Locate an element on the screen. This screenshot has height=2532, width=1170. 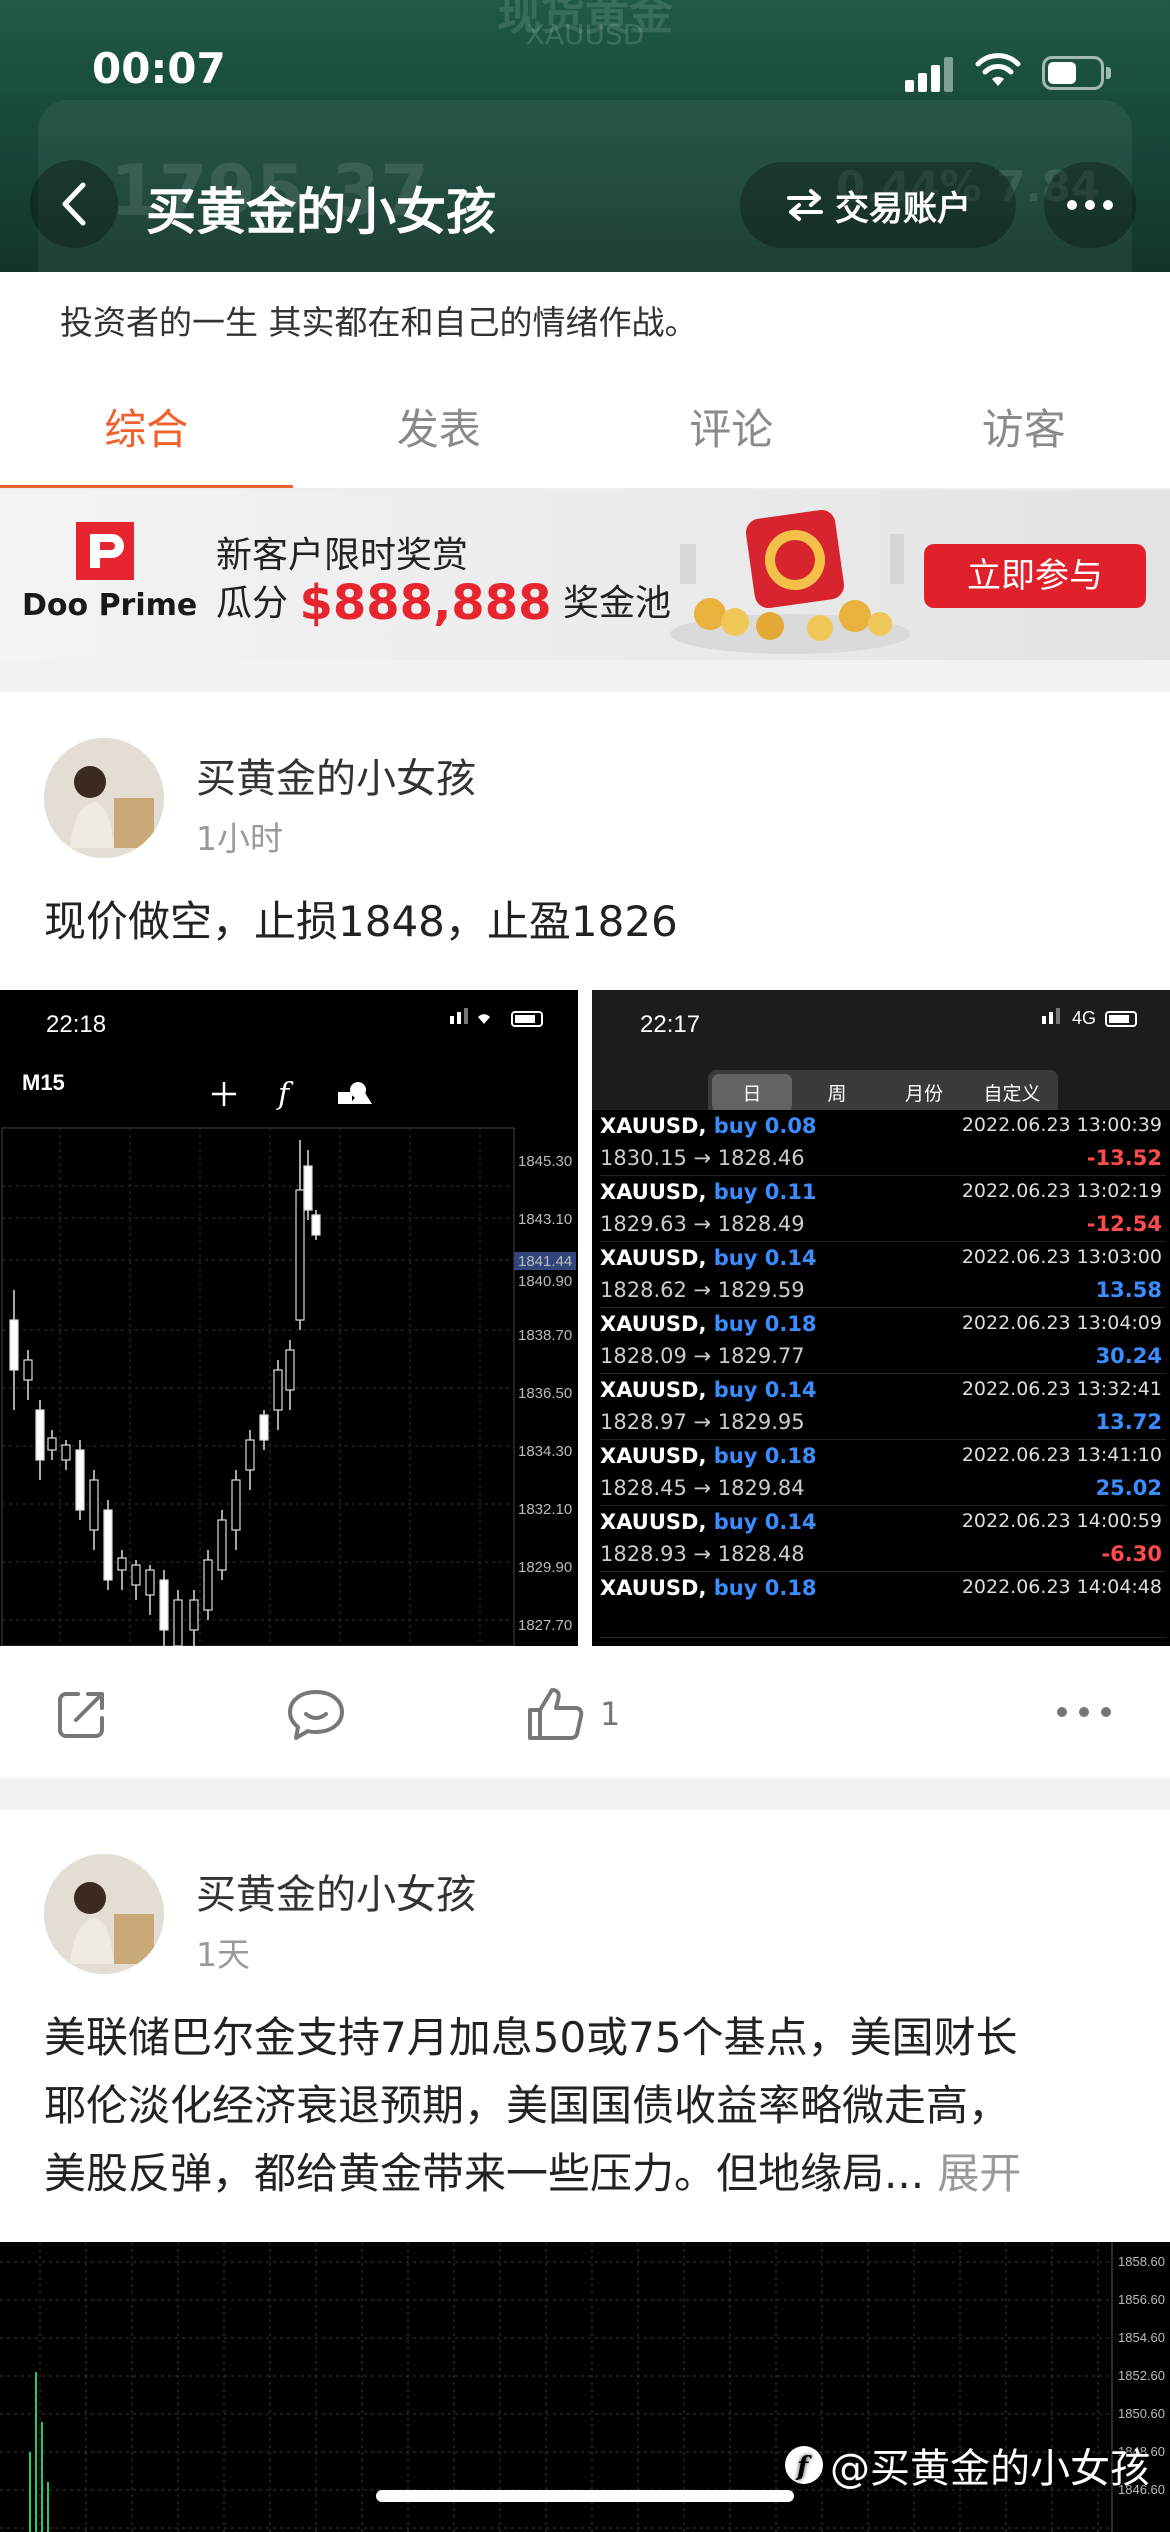
trade-symbol: XAUUSD, buy 0.08 is located at coordinates (708, 1126).